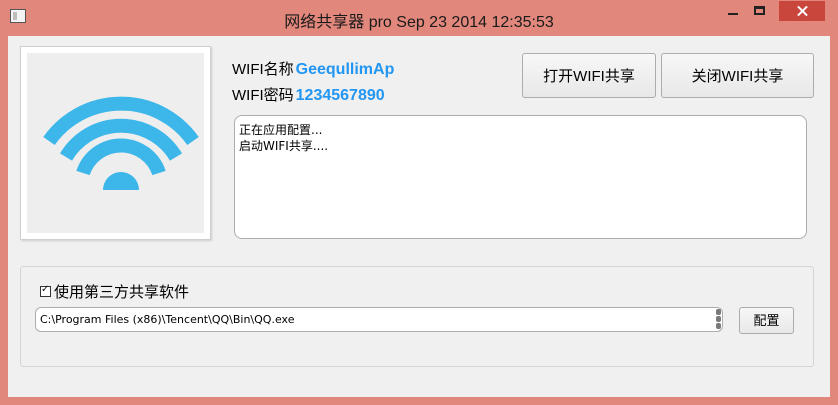 Image resolution: width=838 pixels, height=405 pixels. I want to click on wifi-name-row: WIFI名称 GeequllimAp, so click(313, 68).